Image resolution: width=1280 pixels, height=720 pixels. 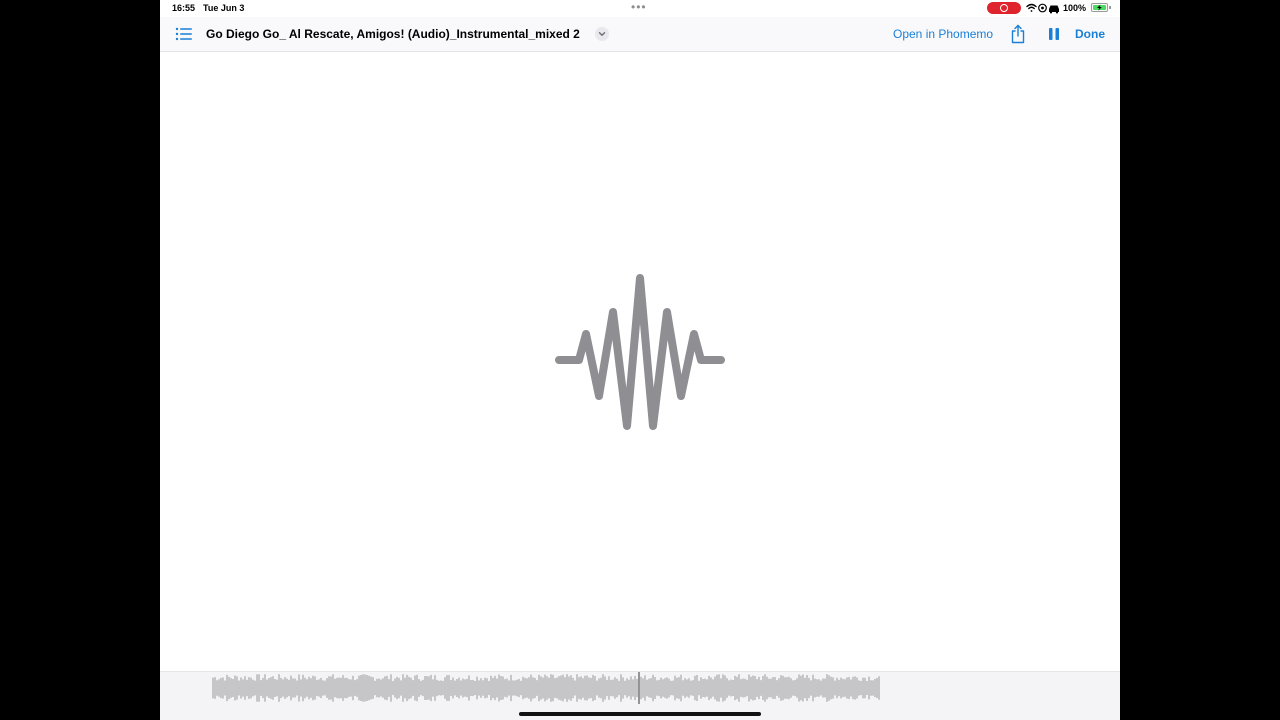 What do you see at coordinates (640, 352) in the screenshot?
I see `audio-waveform-icon` at bounding box center [640, 352].